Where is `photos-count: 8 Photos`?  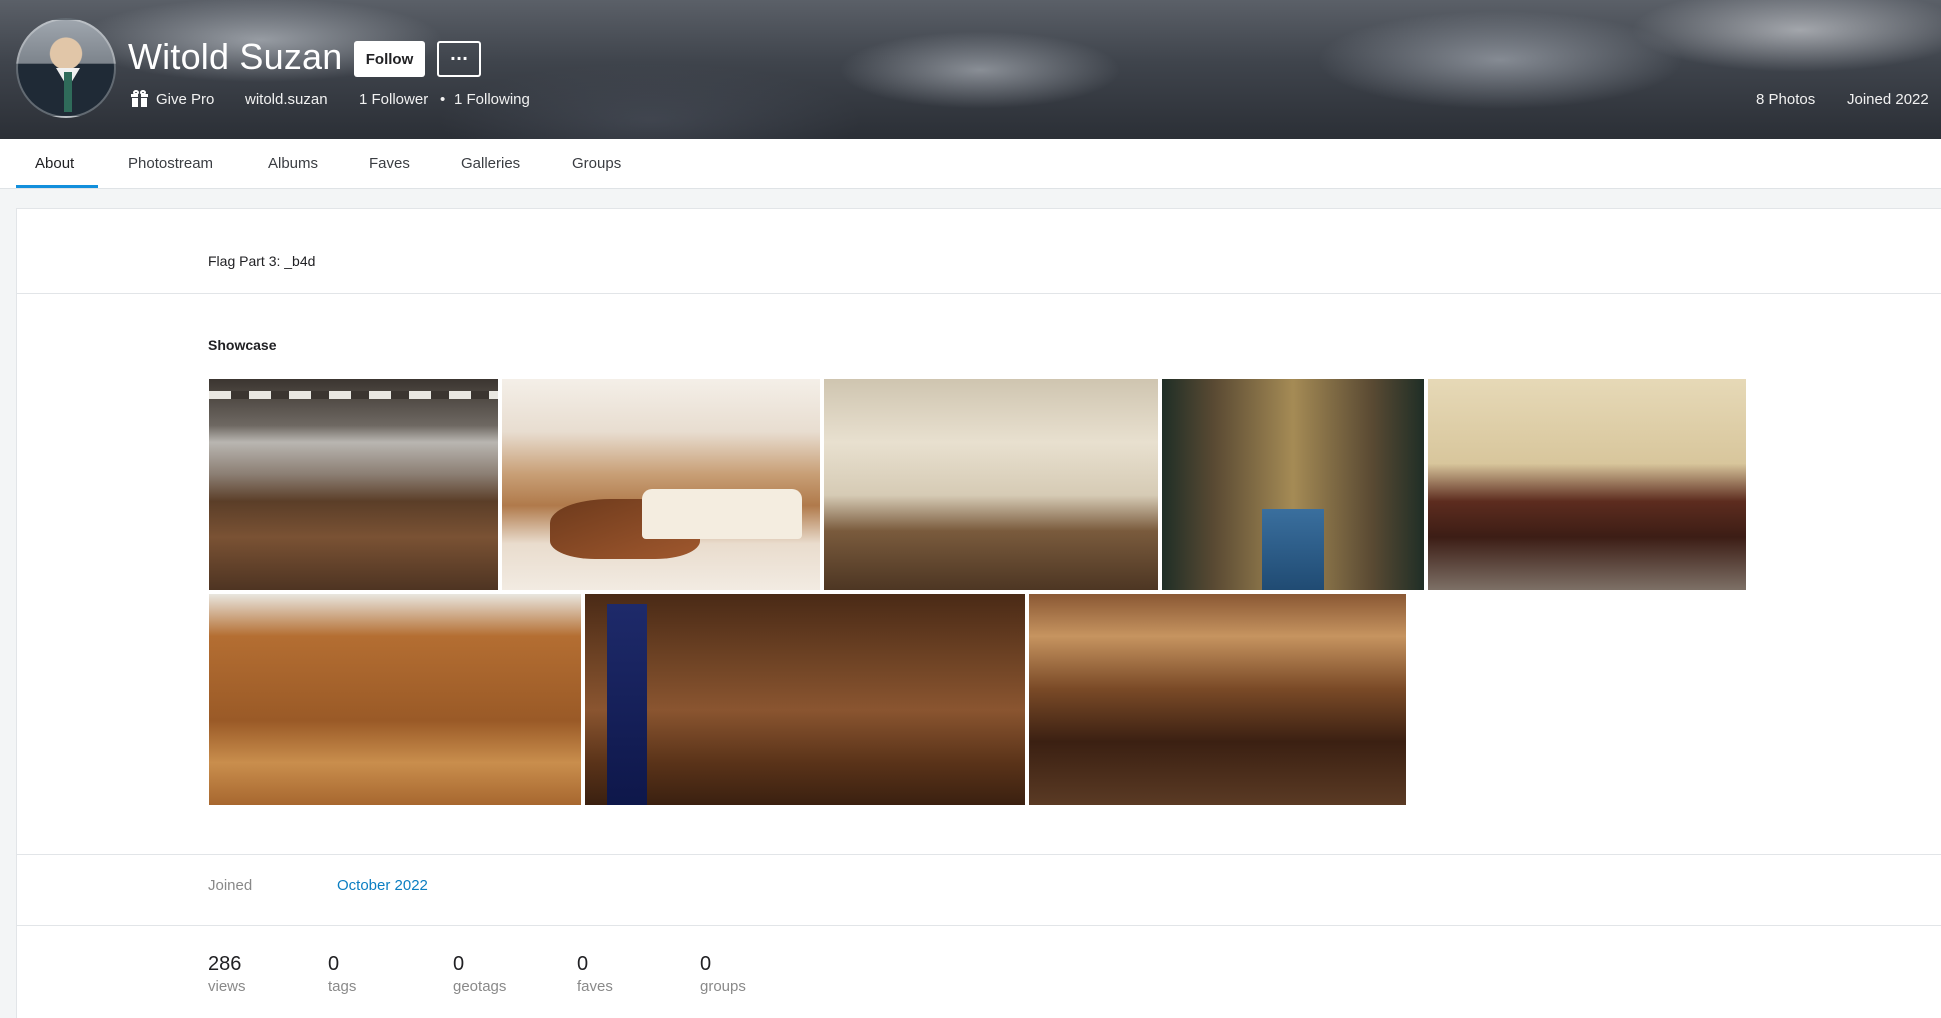
photos-count: 8 Photos is located at coordinates (1786, 99).